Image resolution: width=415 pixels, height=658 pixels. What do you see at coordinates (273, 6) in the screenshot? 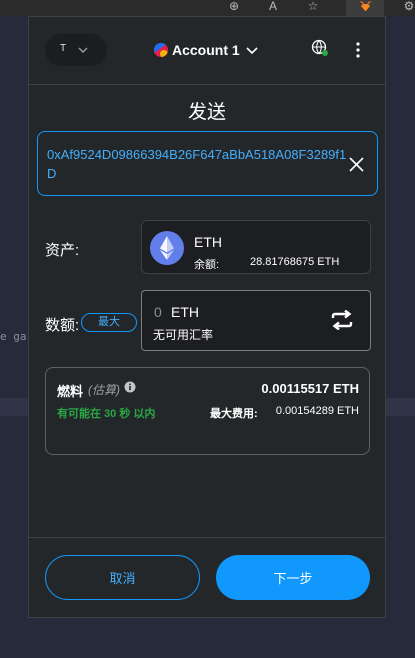
I see `read-aloud-icon: A` at bounding box center [273, 6].